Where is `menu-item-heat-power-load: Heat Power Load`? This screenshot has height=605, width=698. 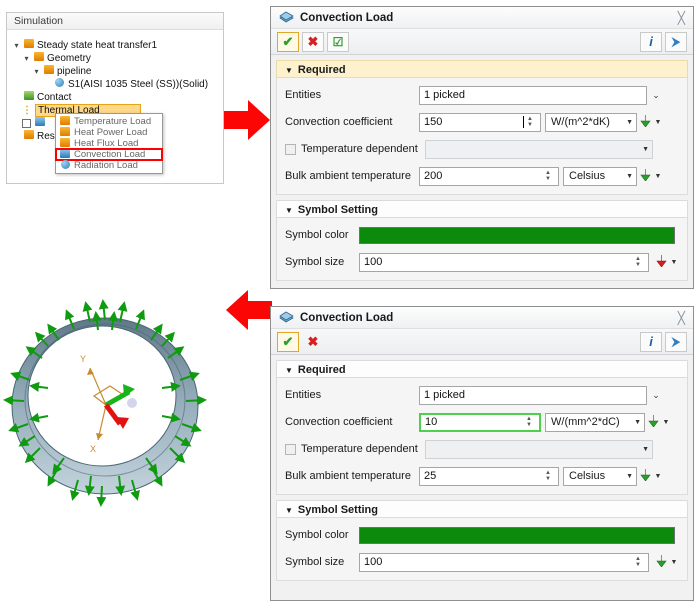 menu-item-heat-power-load: Heat Power Load is located at coordinates (109, 132).